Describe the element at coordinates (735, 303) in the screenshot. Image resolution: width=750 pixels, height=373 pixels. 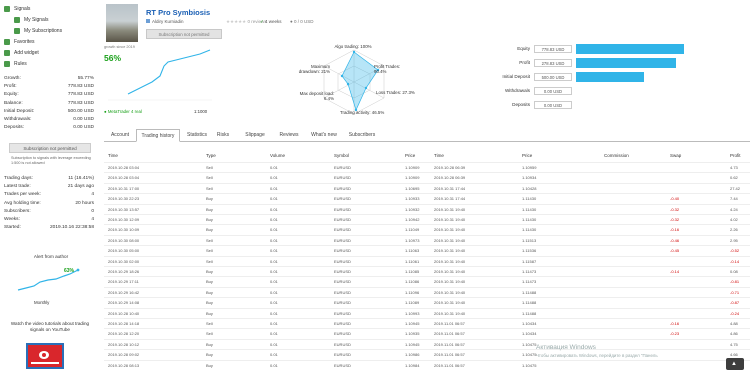
I see `table-cell: -0.87` at that location.